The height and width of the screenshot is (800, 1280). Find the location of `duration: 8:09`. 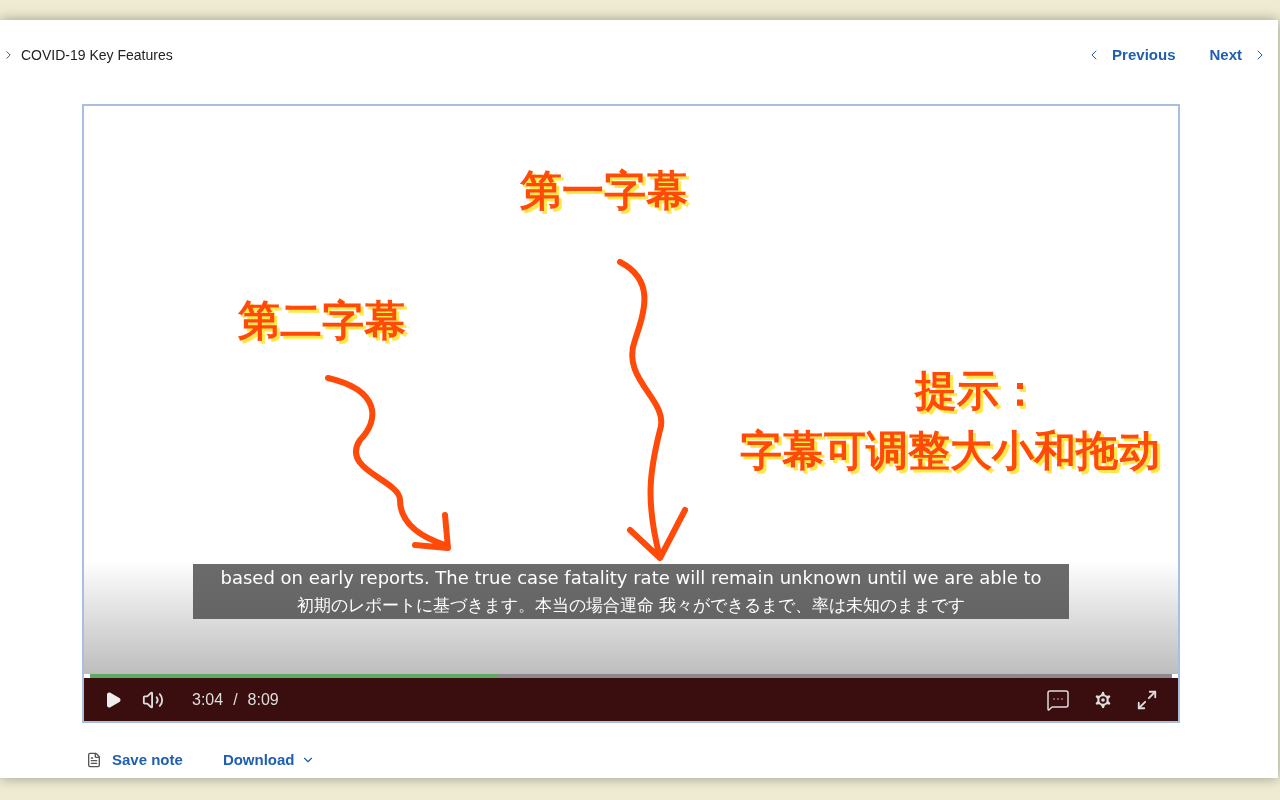

duration: 8:09 is located at coordinates (263, 699).